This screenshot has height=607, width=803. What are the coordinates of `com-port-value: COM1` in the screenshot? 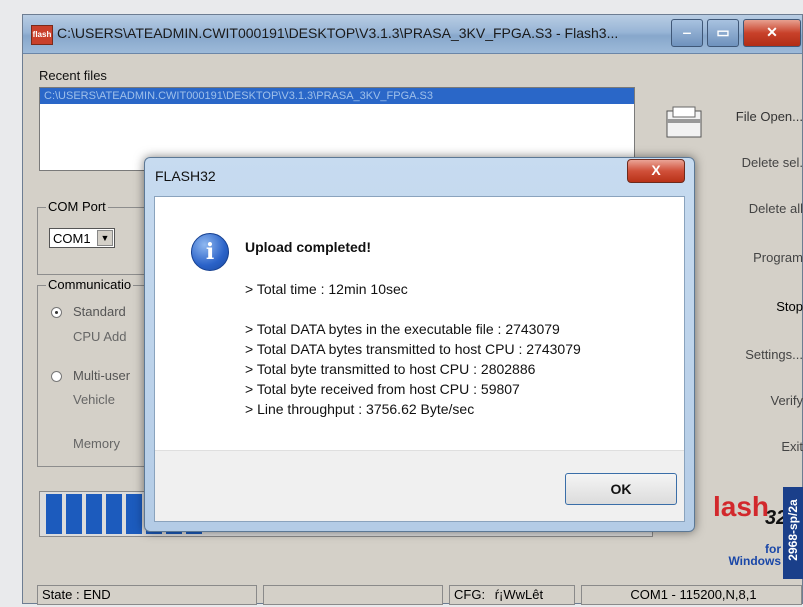 It's located at (72, 238).